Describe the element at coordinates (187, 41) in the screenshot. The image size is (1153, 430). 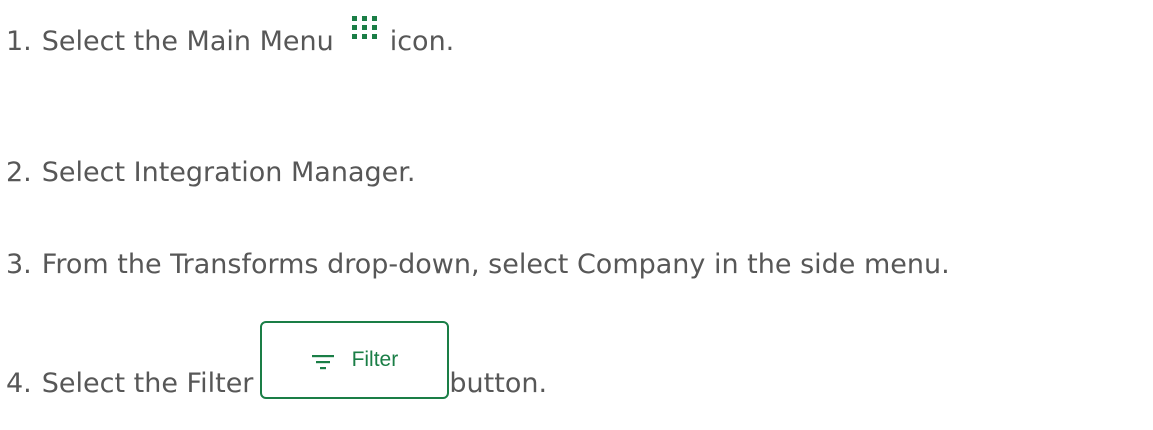
I see `step-text: Select the Main Menu` at that location.